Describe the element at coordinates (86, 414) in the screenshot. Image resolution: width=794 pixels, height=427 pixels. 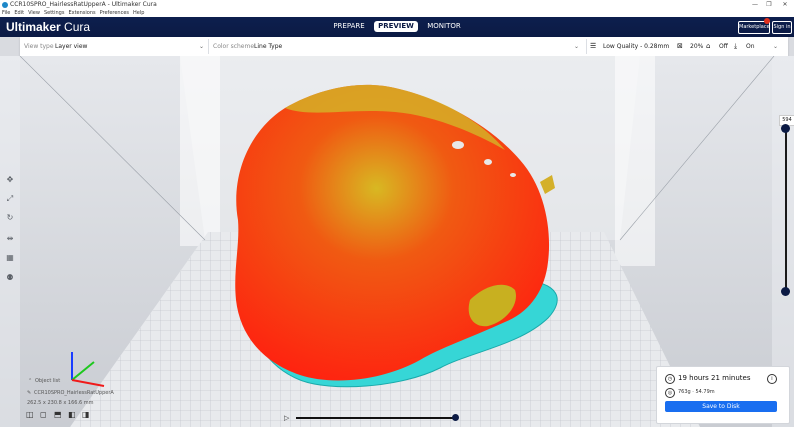
I see `view-right-icon: ◨` at that location.